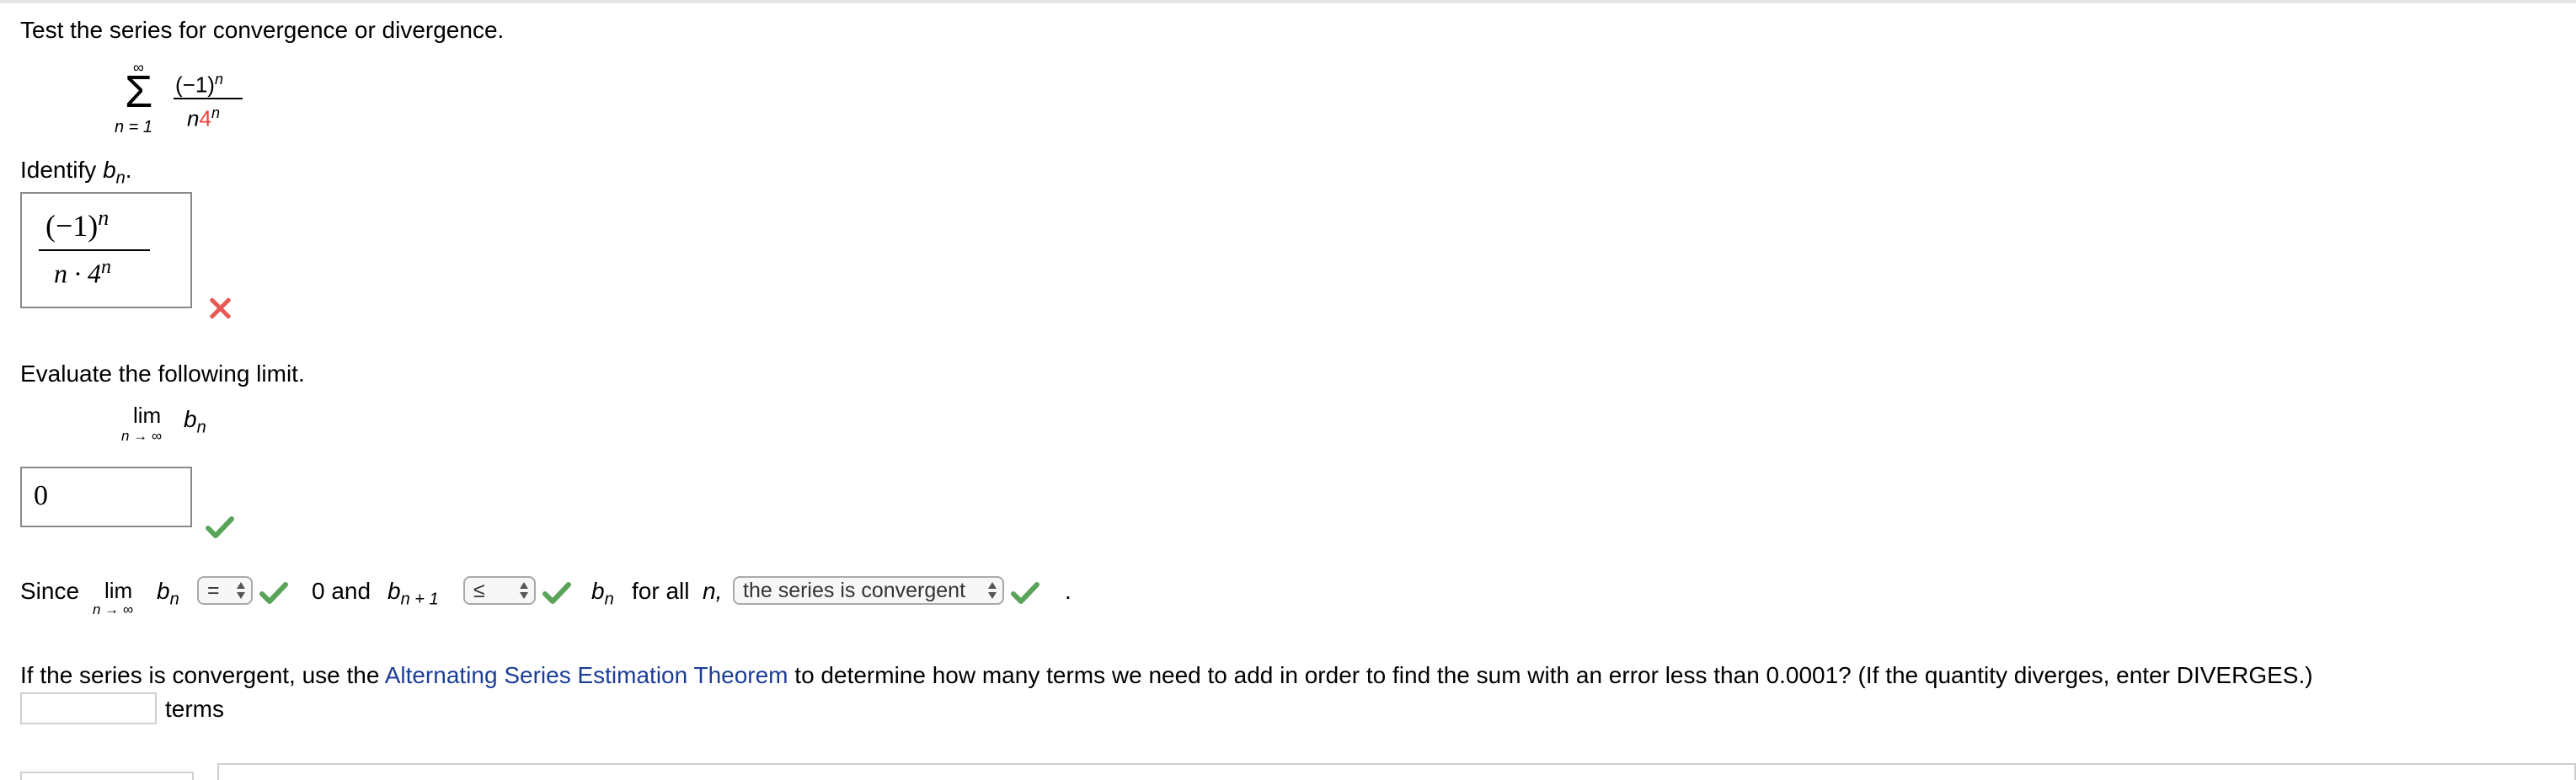 The width and height of the screenshot is (2576, 780). I want to click on evaluate-limit-label: Evaluate the following limit., so click(162, 374).